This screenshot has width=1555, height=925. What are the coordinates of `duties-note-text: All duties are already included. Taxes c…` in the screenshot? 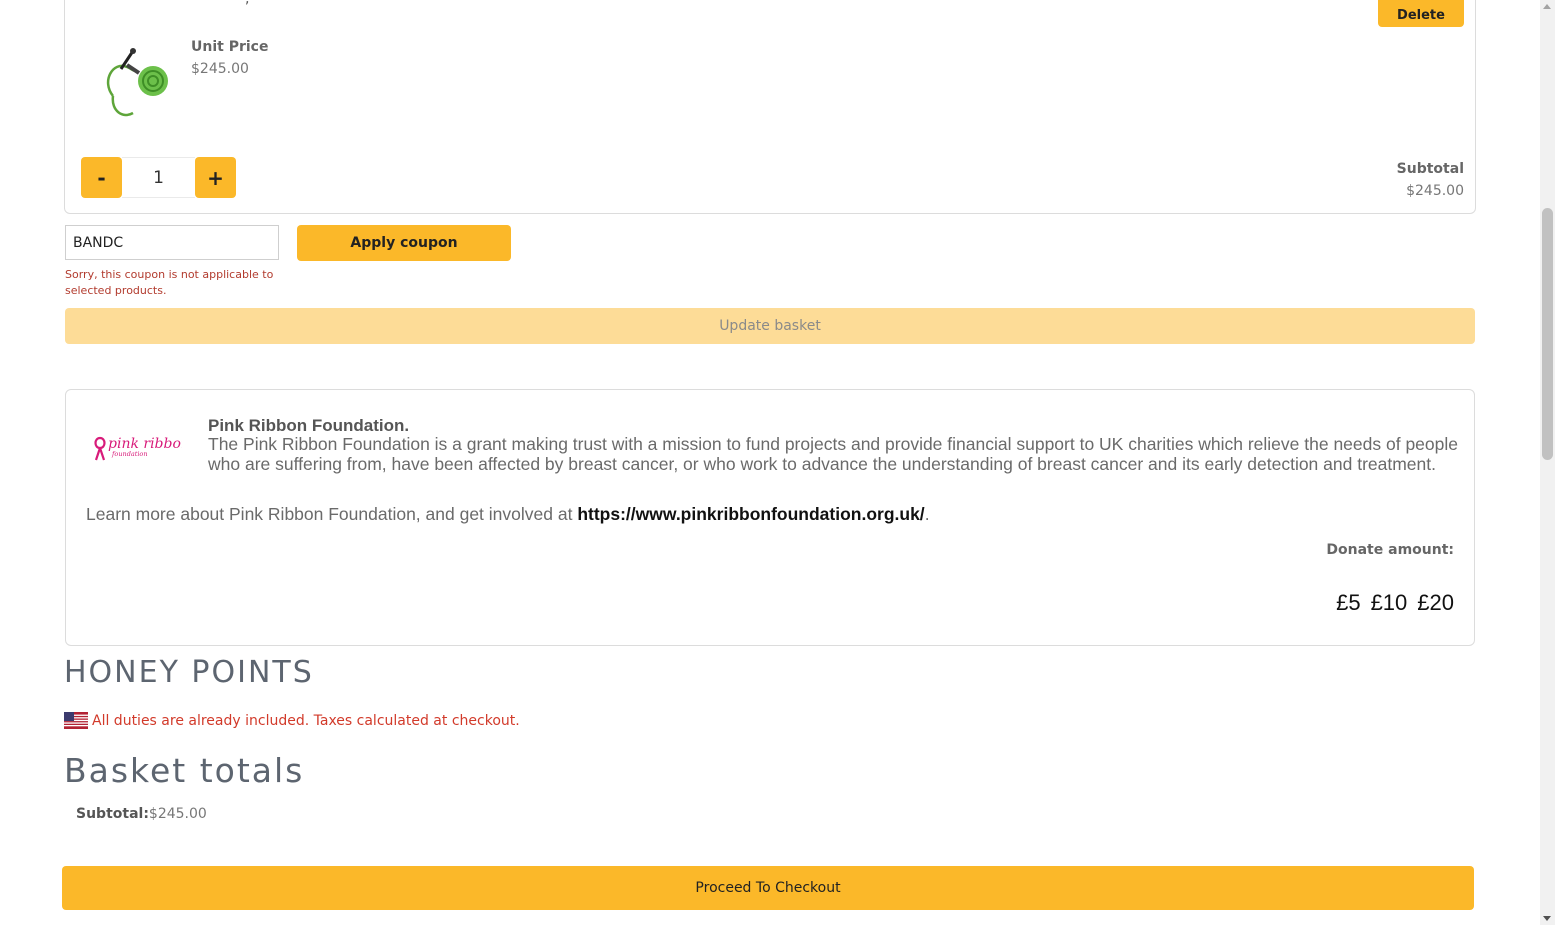 It's located at (306, 720).